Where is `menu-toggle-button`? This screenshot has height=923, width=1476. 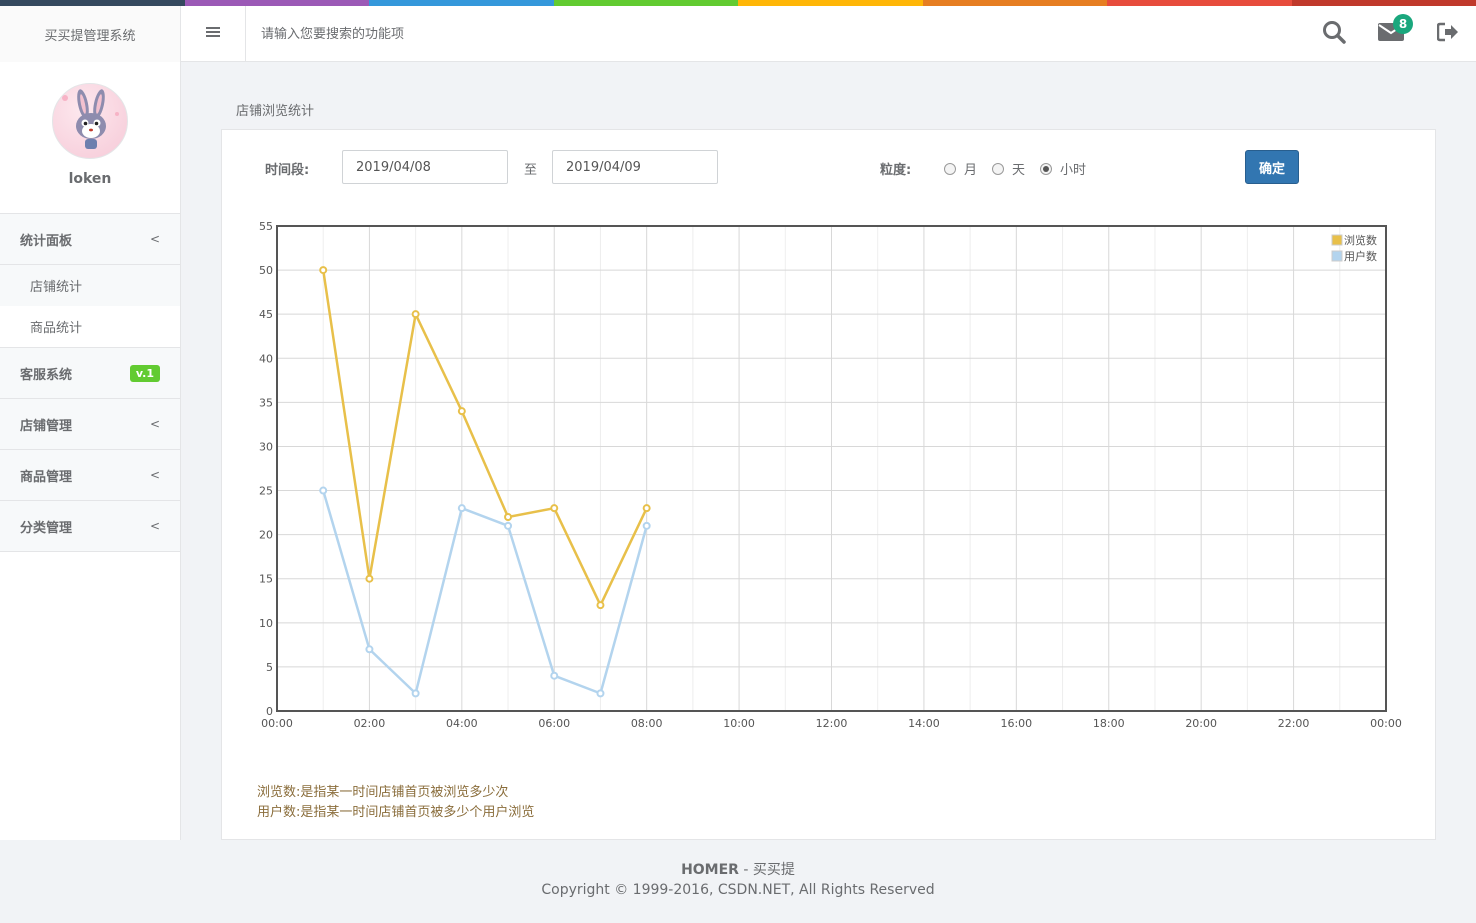
menu-toggle-button is located at coordinates (213, 34).